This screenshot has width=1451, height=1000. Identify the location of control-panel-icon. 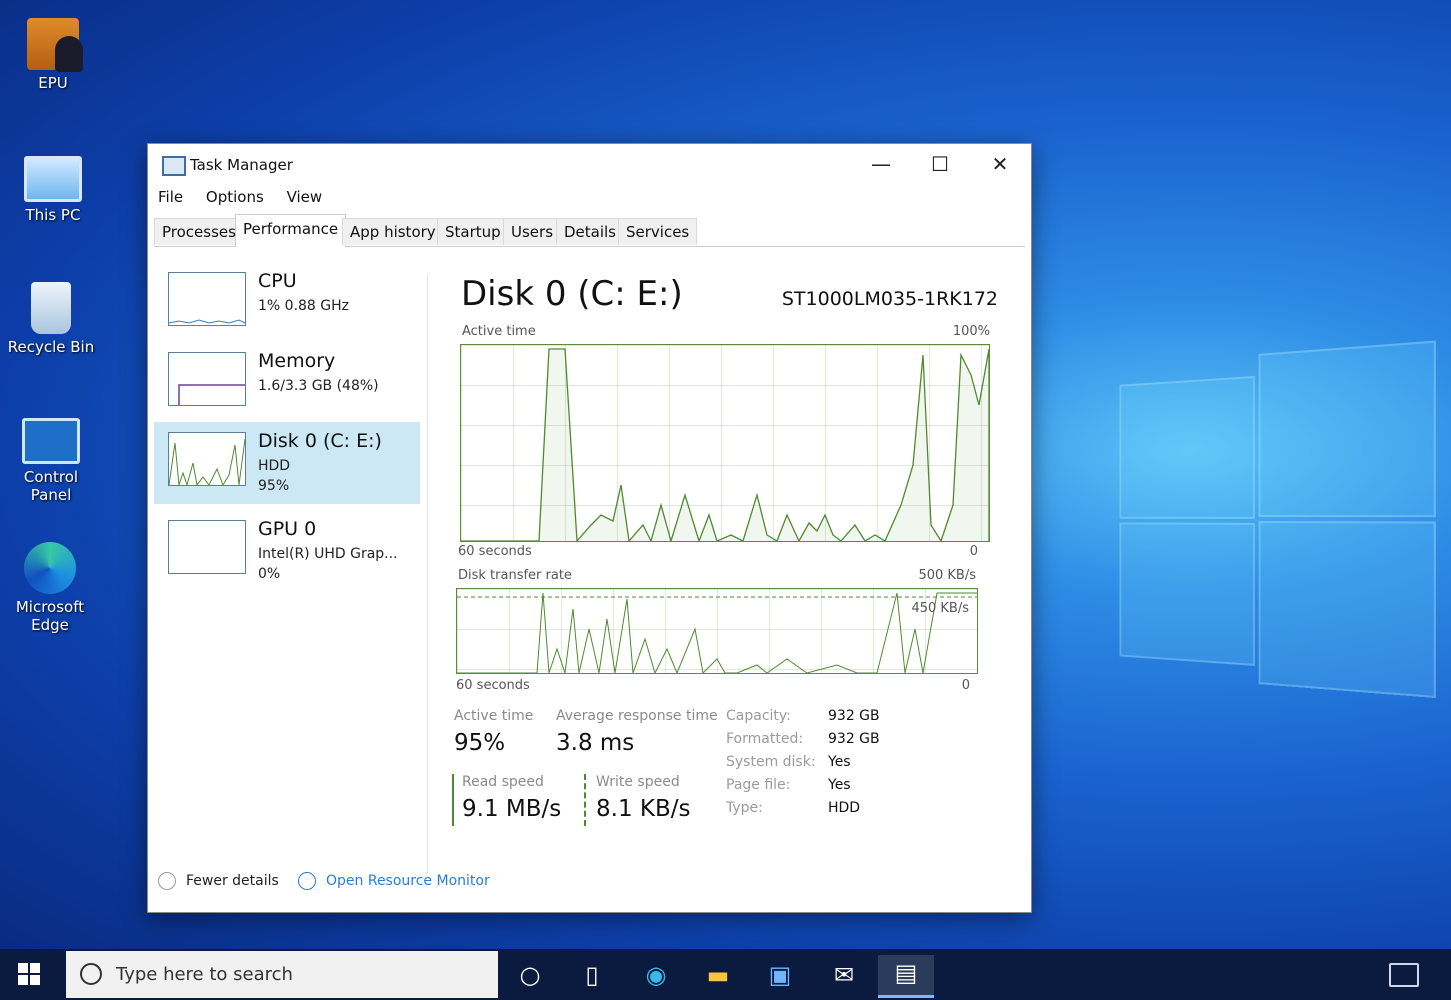
(51, 441).